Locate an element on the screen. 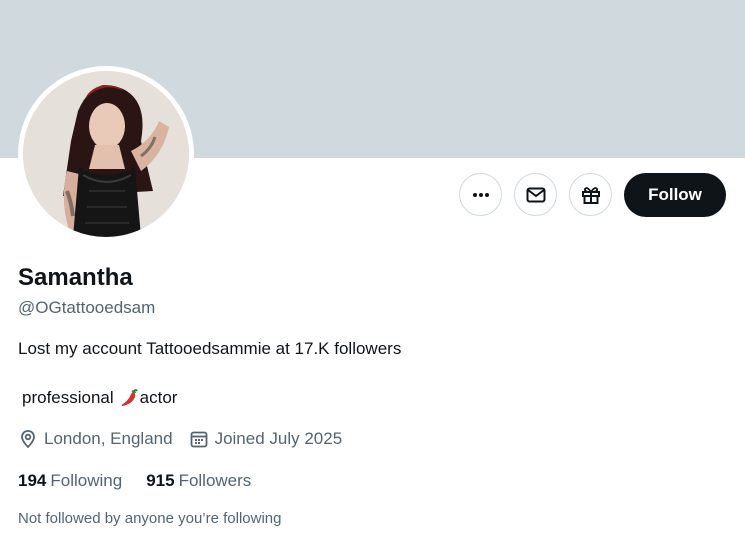 This screenshot has width=745, height=536. bio-line-2-start: professional is located at coordinates (68, 397).